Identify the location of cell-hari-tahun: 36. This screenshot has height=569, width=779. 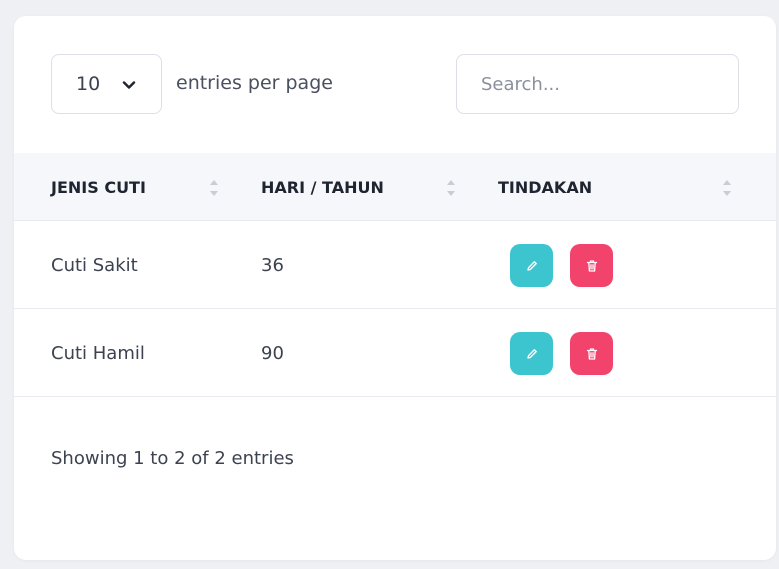
(272, 265).